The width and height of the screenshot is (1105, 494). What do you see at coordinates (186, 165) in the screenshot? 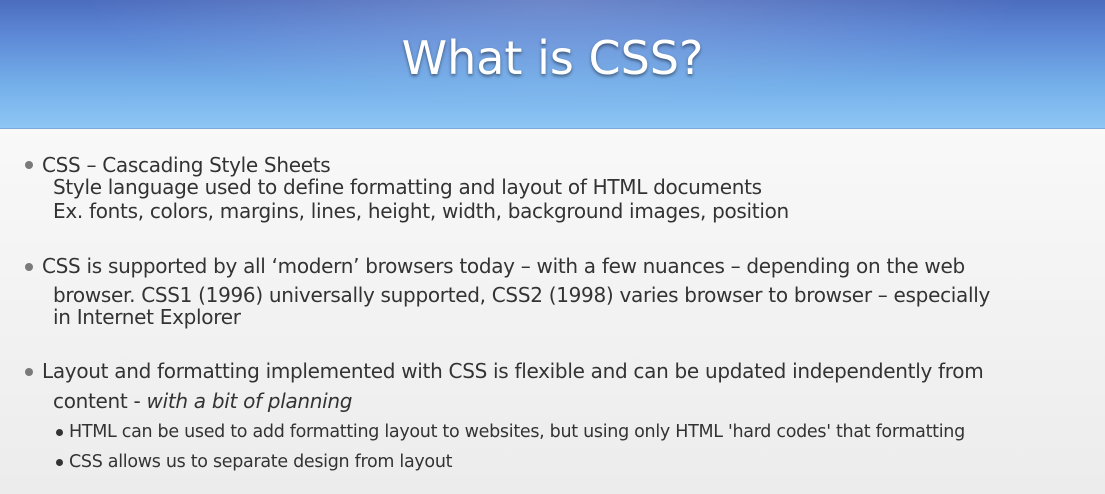
I see `bullet-1-line-1: CSS – Cascading Style Sheets` at bounding box center [186, 165].